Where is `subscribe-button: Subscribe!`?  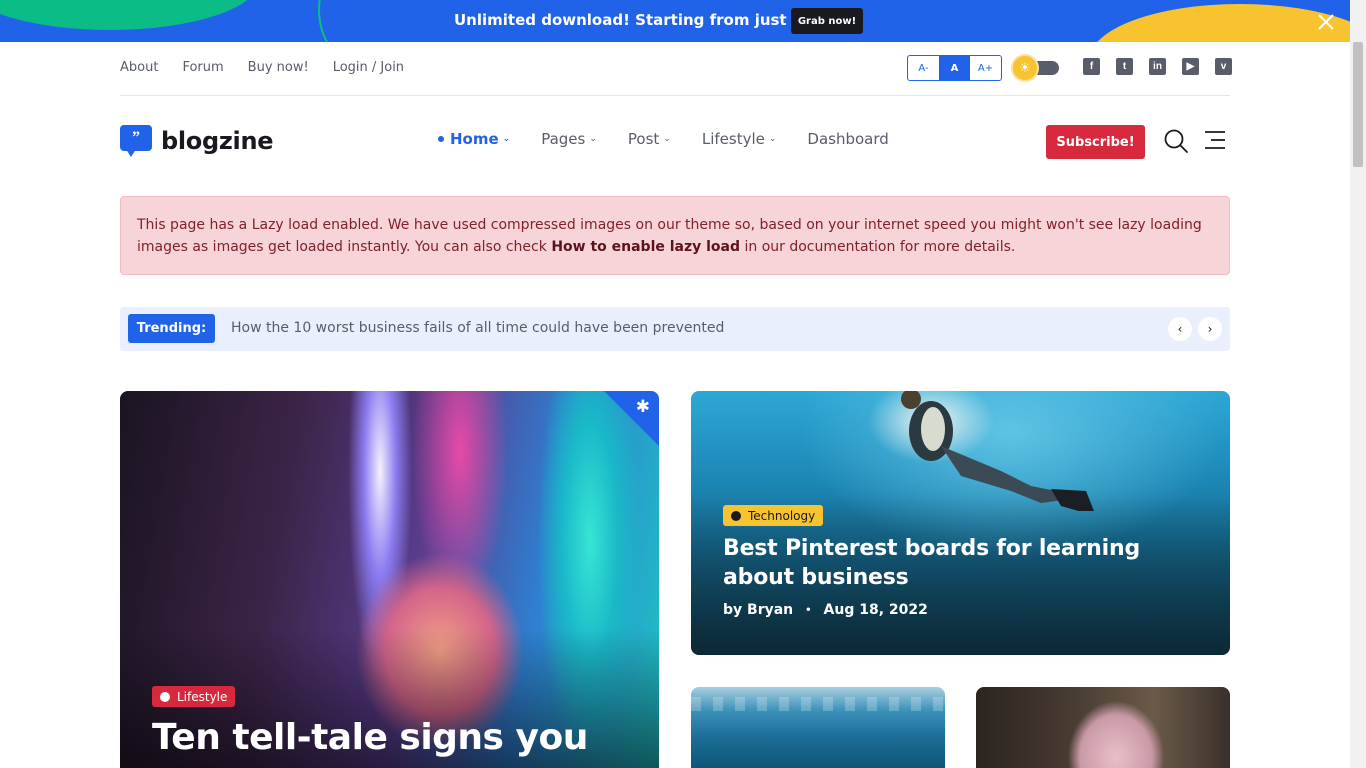
subscribe-button: Subscribe! is located at coordinates (1095, 142).